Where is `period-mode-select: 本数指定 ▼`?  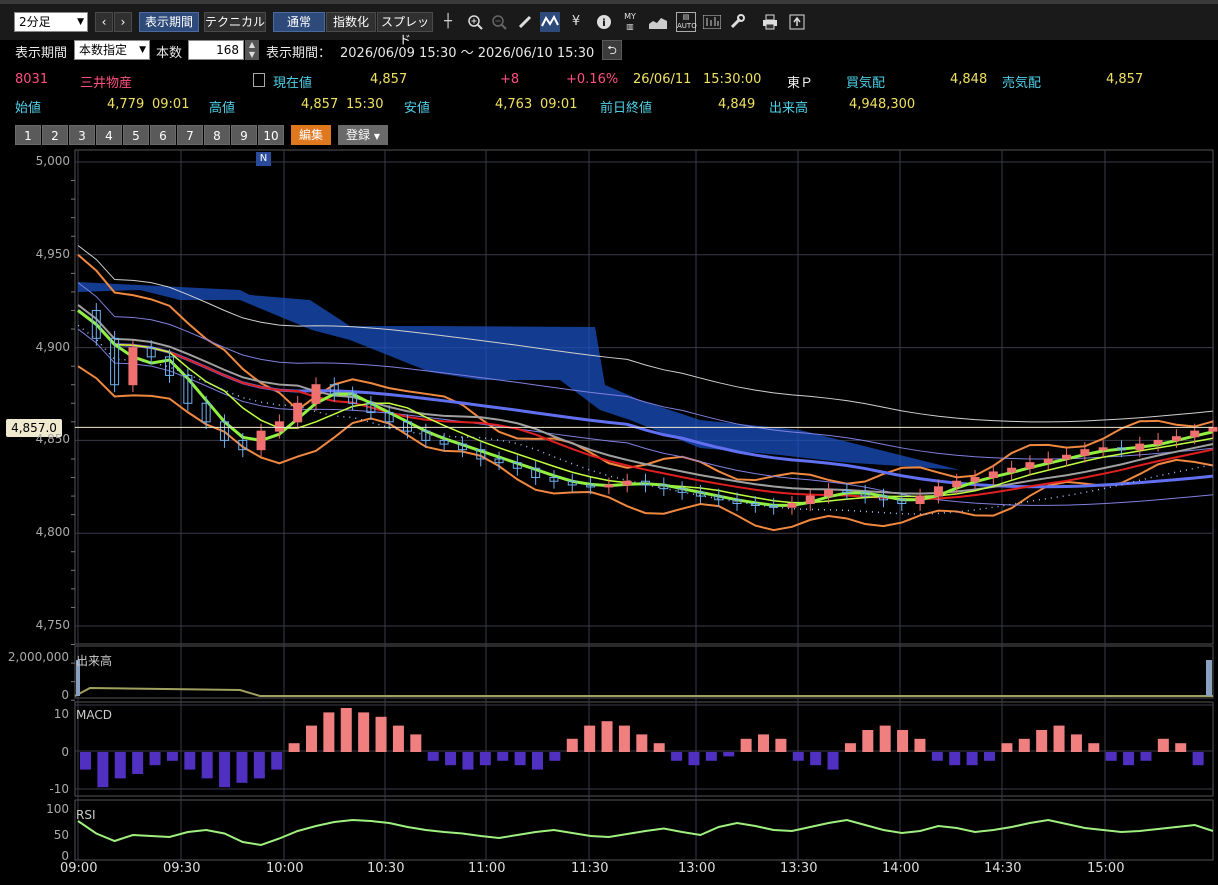 period-mode-select: 本数指定 ▼ is located at coordinates (112, 50).